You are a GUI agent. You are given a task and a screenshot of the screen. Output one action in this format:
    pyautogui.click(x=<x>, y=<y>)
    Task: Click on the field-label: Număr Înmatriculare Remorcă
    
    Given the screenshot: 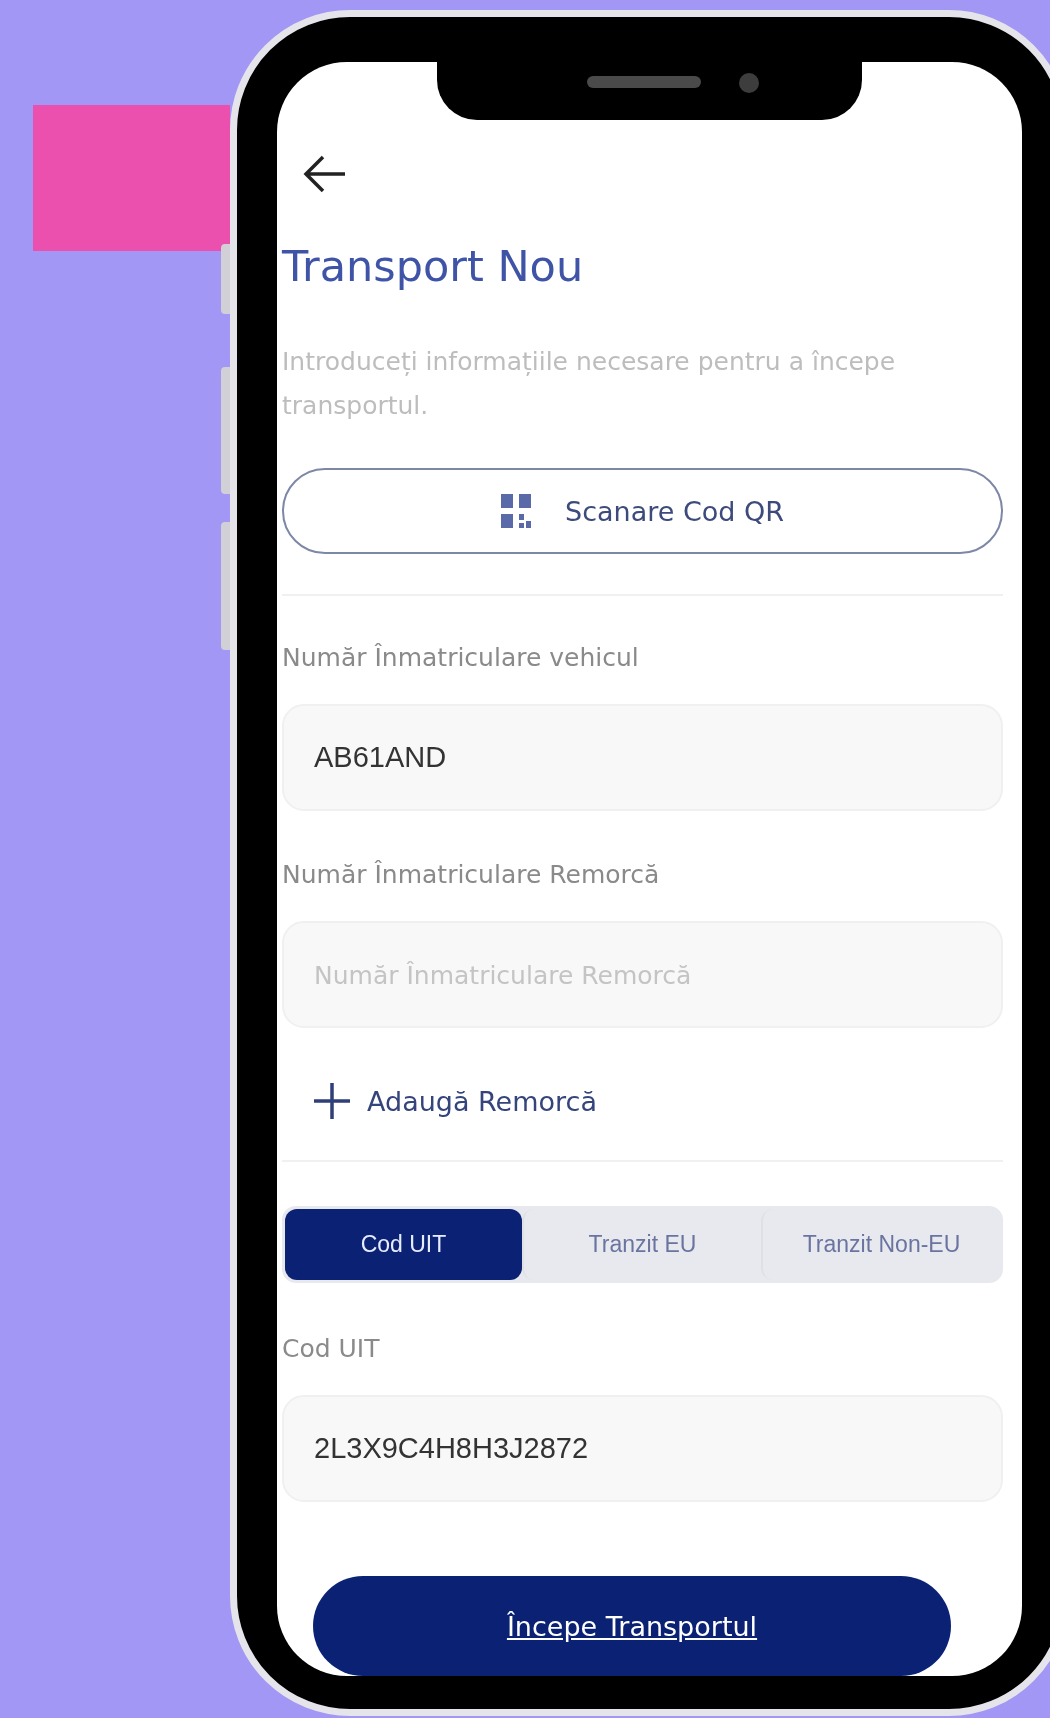 What is the action you would take?
    pyautogui.click(x=471, y=875)
    